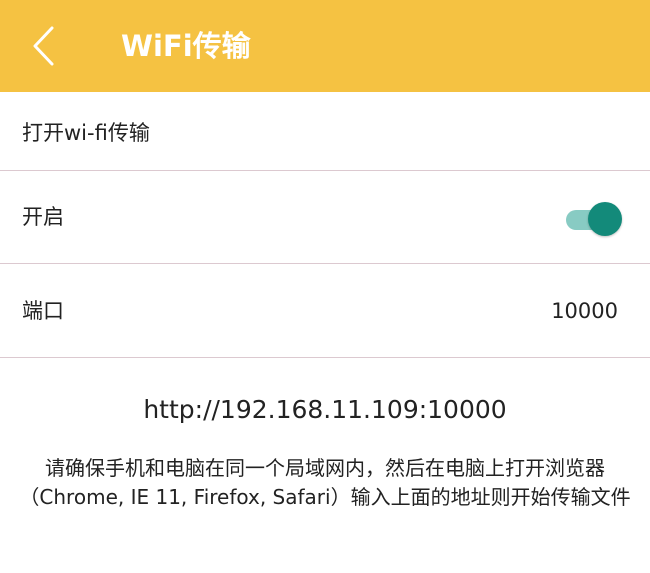 The image size is (650, 573). I want to click on enable-toggle, so click(594, 219).